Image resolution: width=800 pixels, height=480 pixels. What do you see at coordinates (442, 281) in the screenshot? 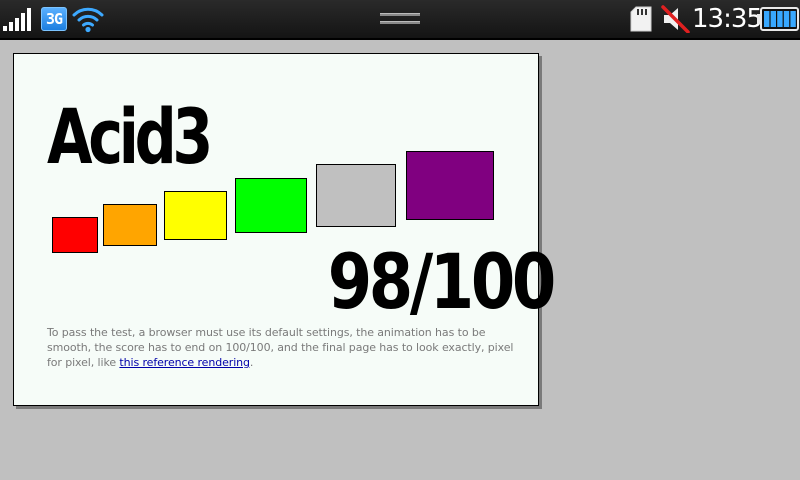
I see `score: 98/100` at bounding box center [442, 281].